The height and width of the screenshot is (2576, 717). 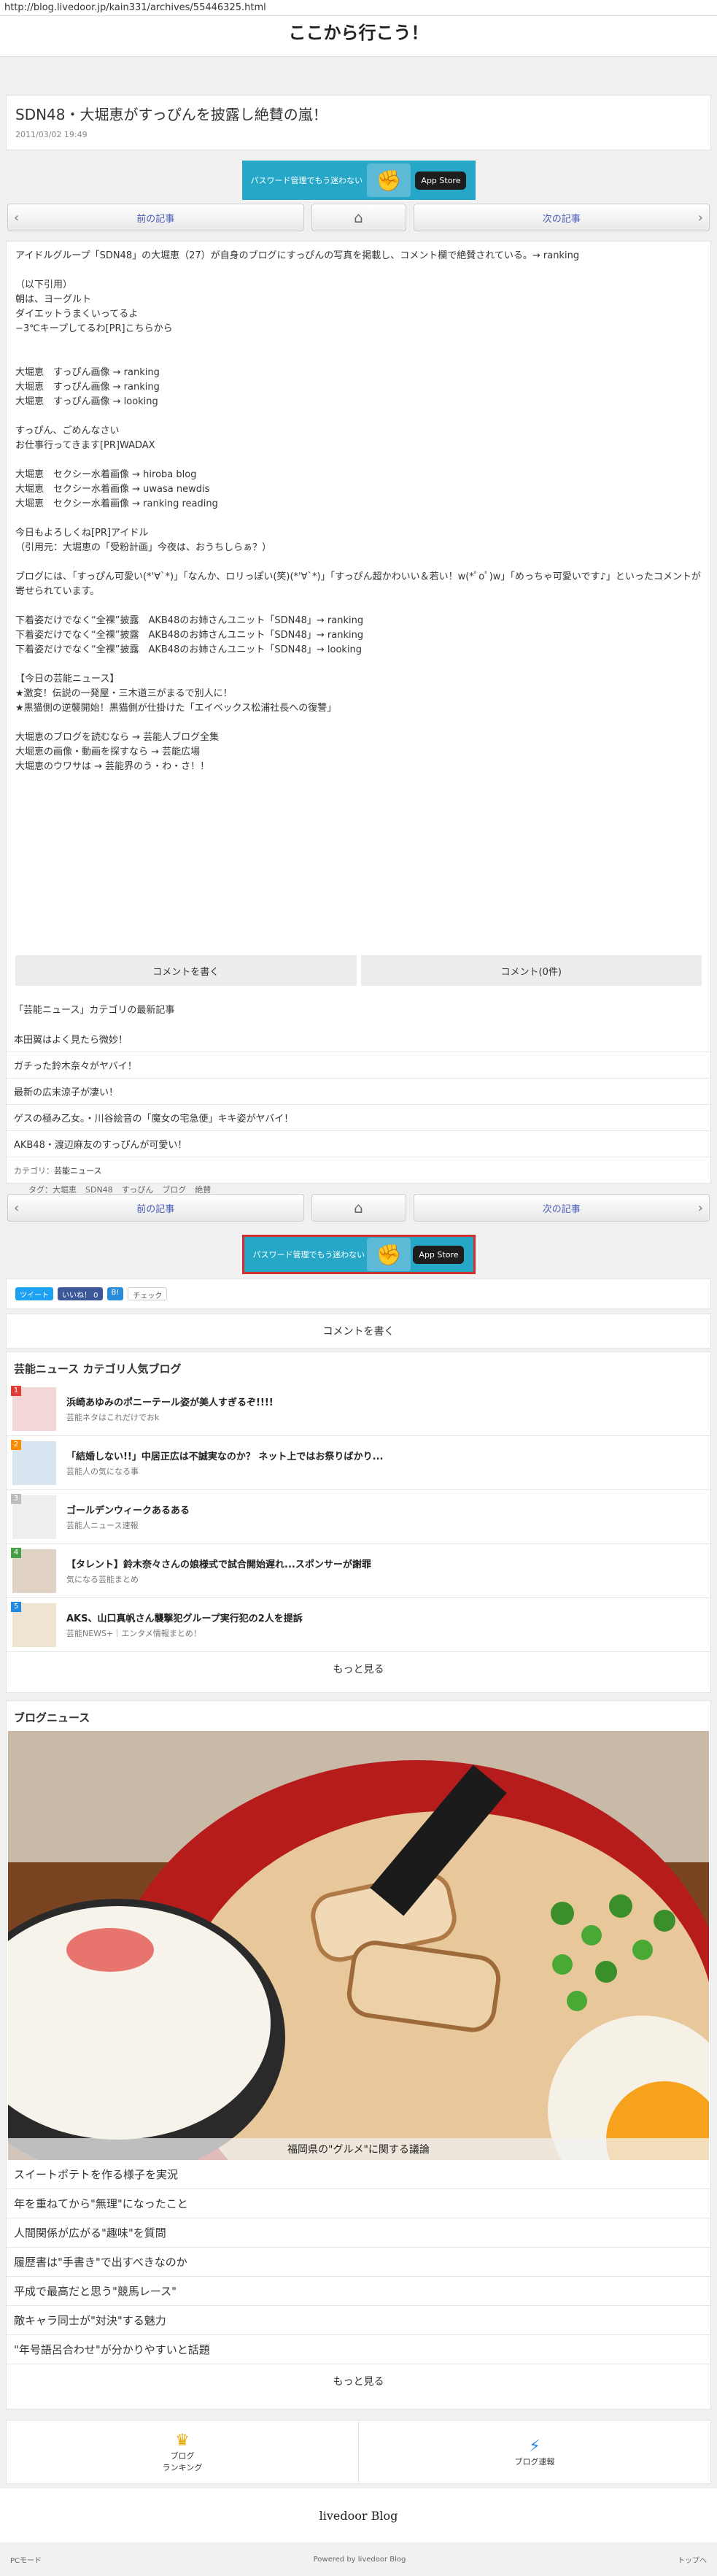 I want to click on prev-post-button: ‹ 前の記事, so click(x=155, y=217).